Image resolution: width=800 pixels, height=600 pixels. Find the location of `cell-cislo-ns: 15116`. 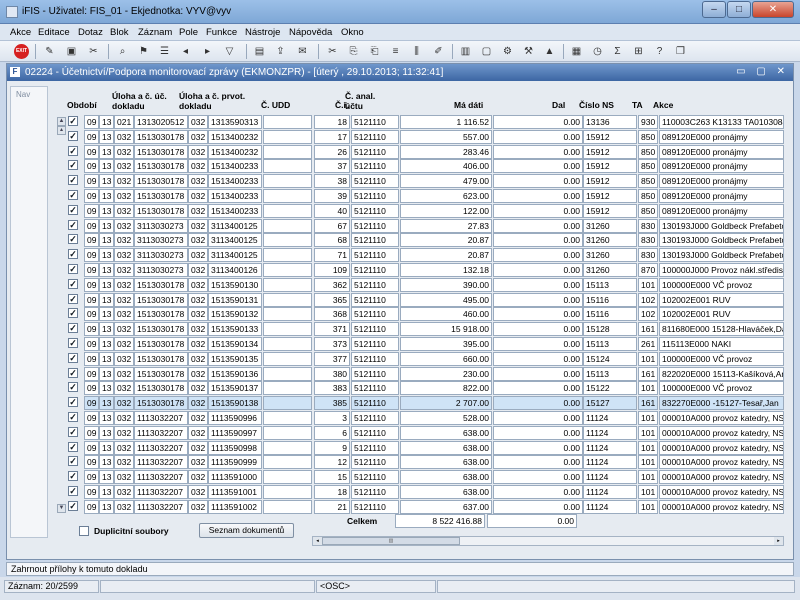

cell-cislo-ns: 15116 is located at coordinates (610, 314).